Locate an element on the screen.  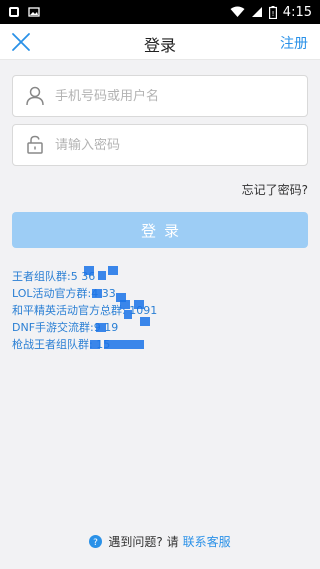
notification-icon is located at coordinates (14, 12).